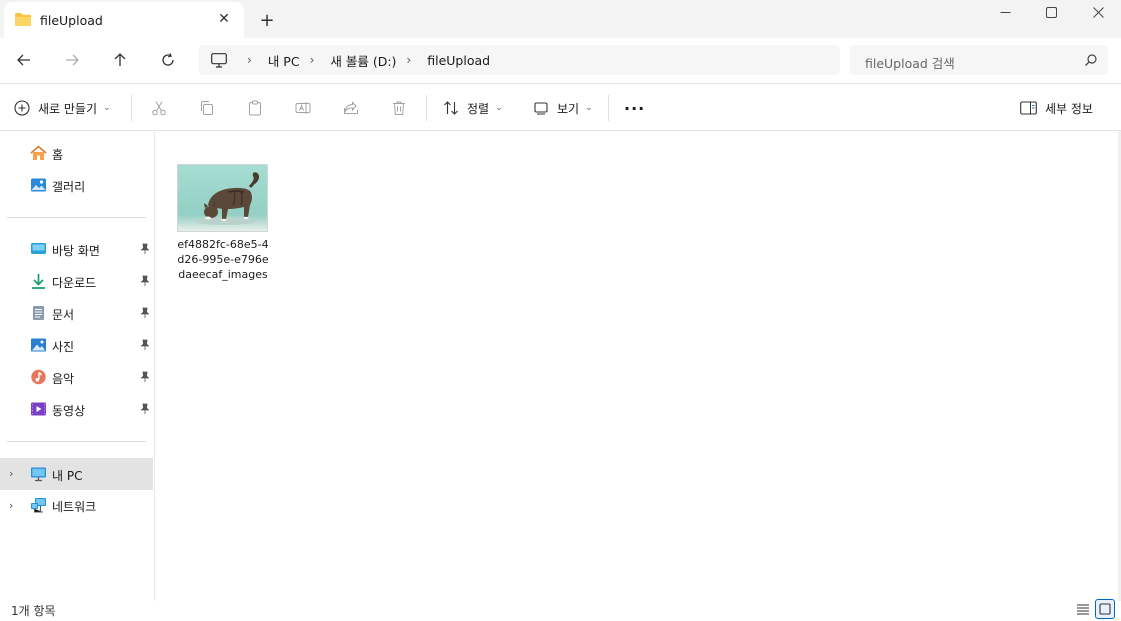  What do you see at coordinates (519, 60) in the screenshot?
I see `address-bar: › 내 PC › 새 볼륨 (D:) › fileUpload` at bounding box center [519, 60].